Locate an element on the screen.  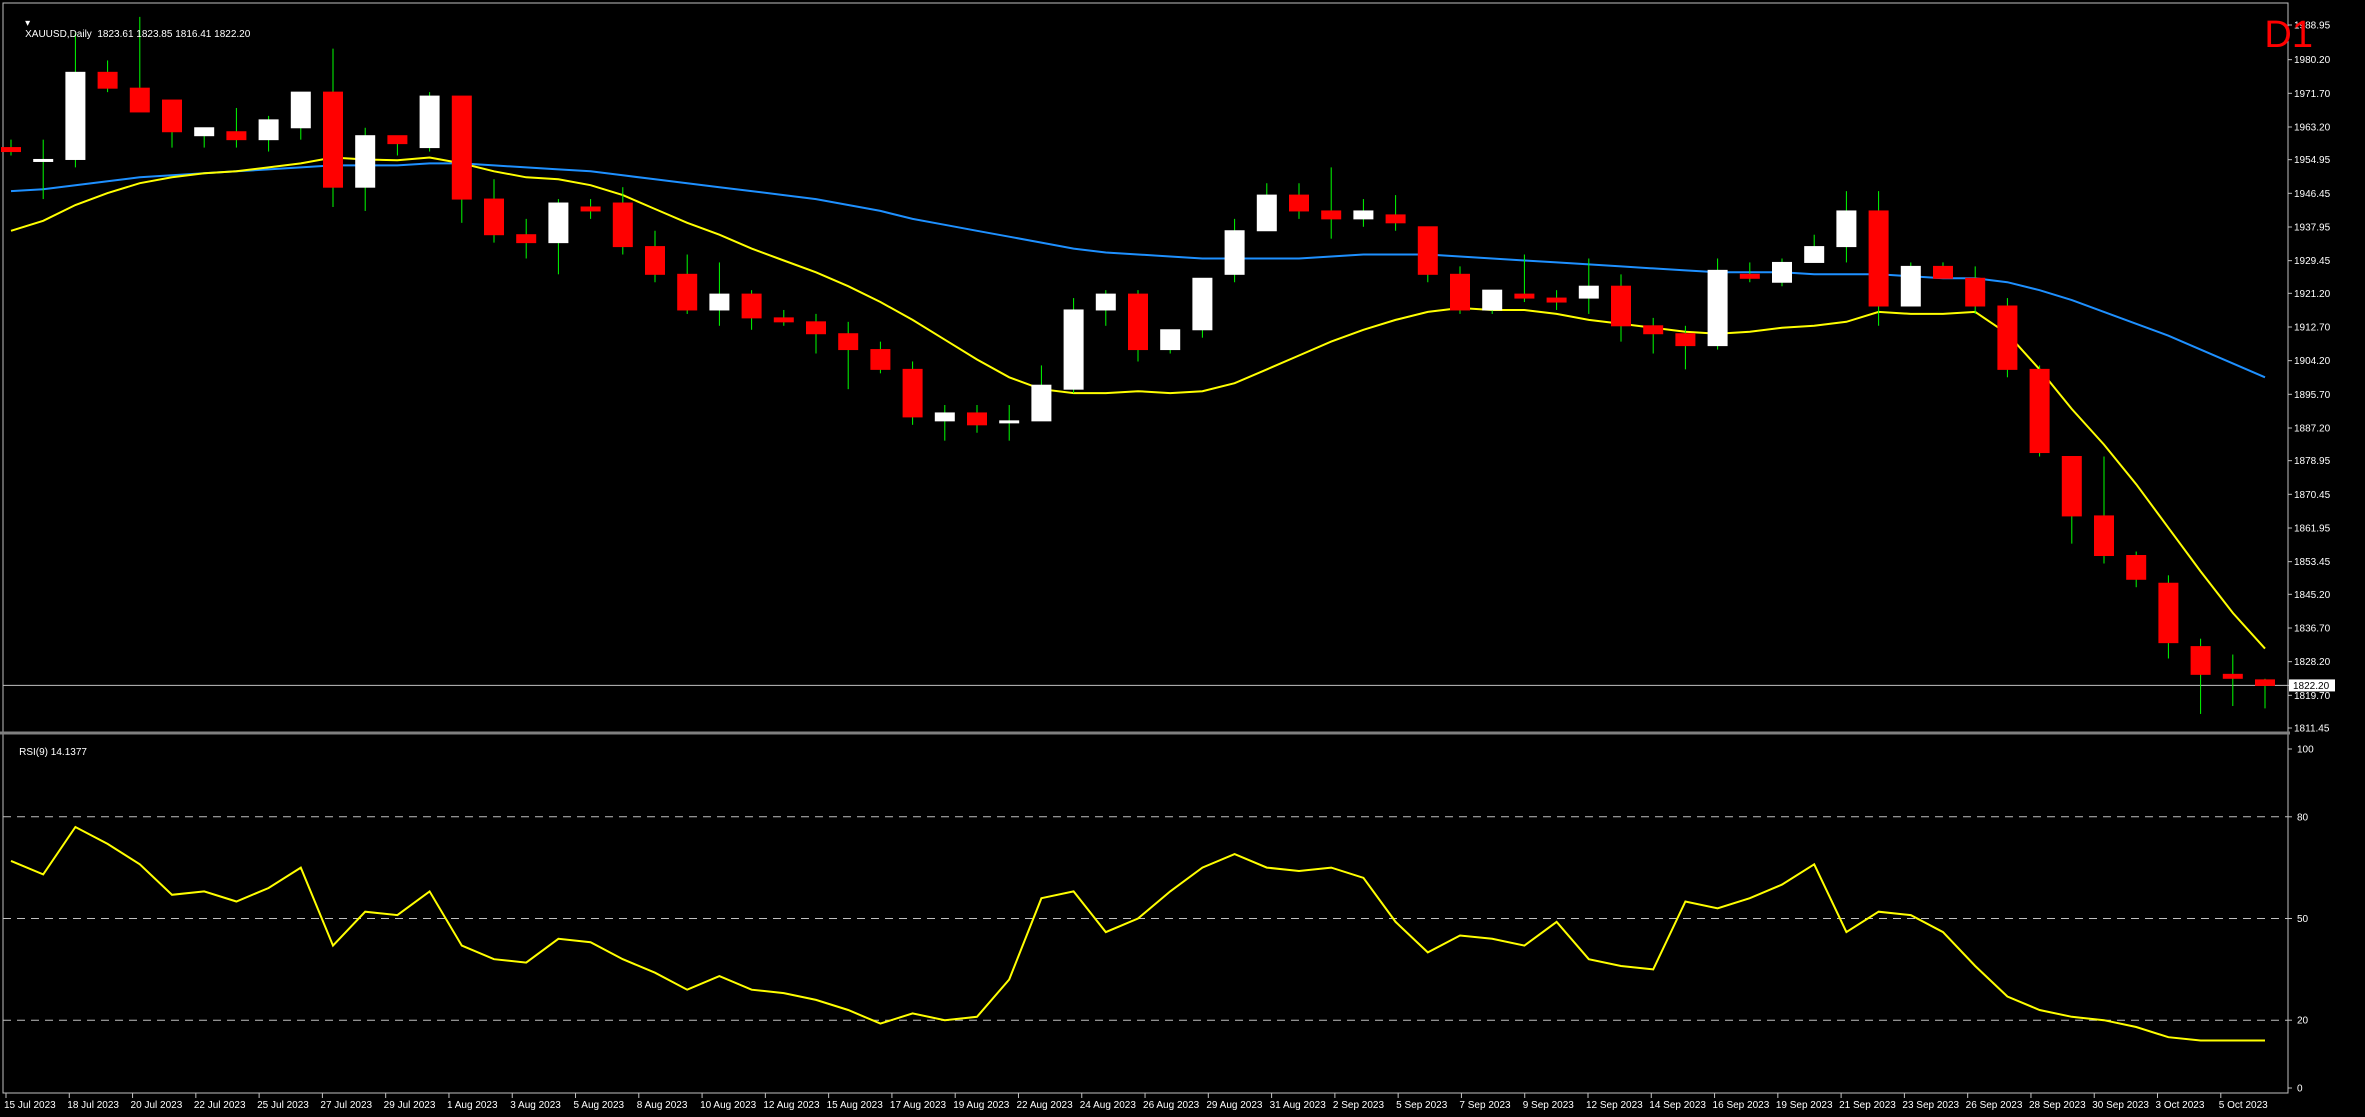
price-tick-label: 1929.45 is located at coordinates (2312, 261).